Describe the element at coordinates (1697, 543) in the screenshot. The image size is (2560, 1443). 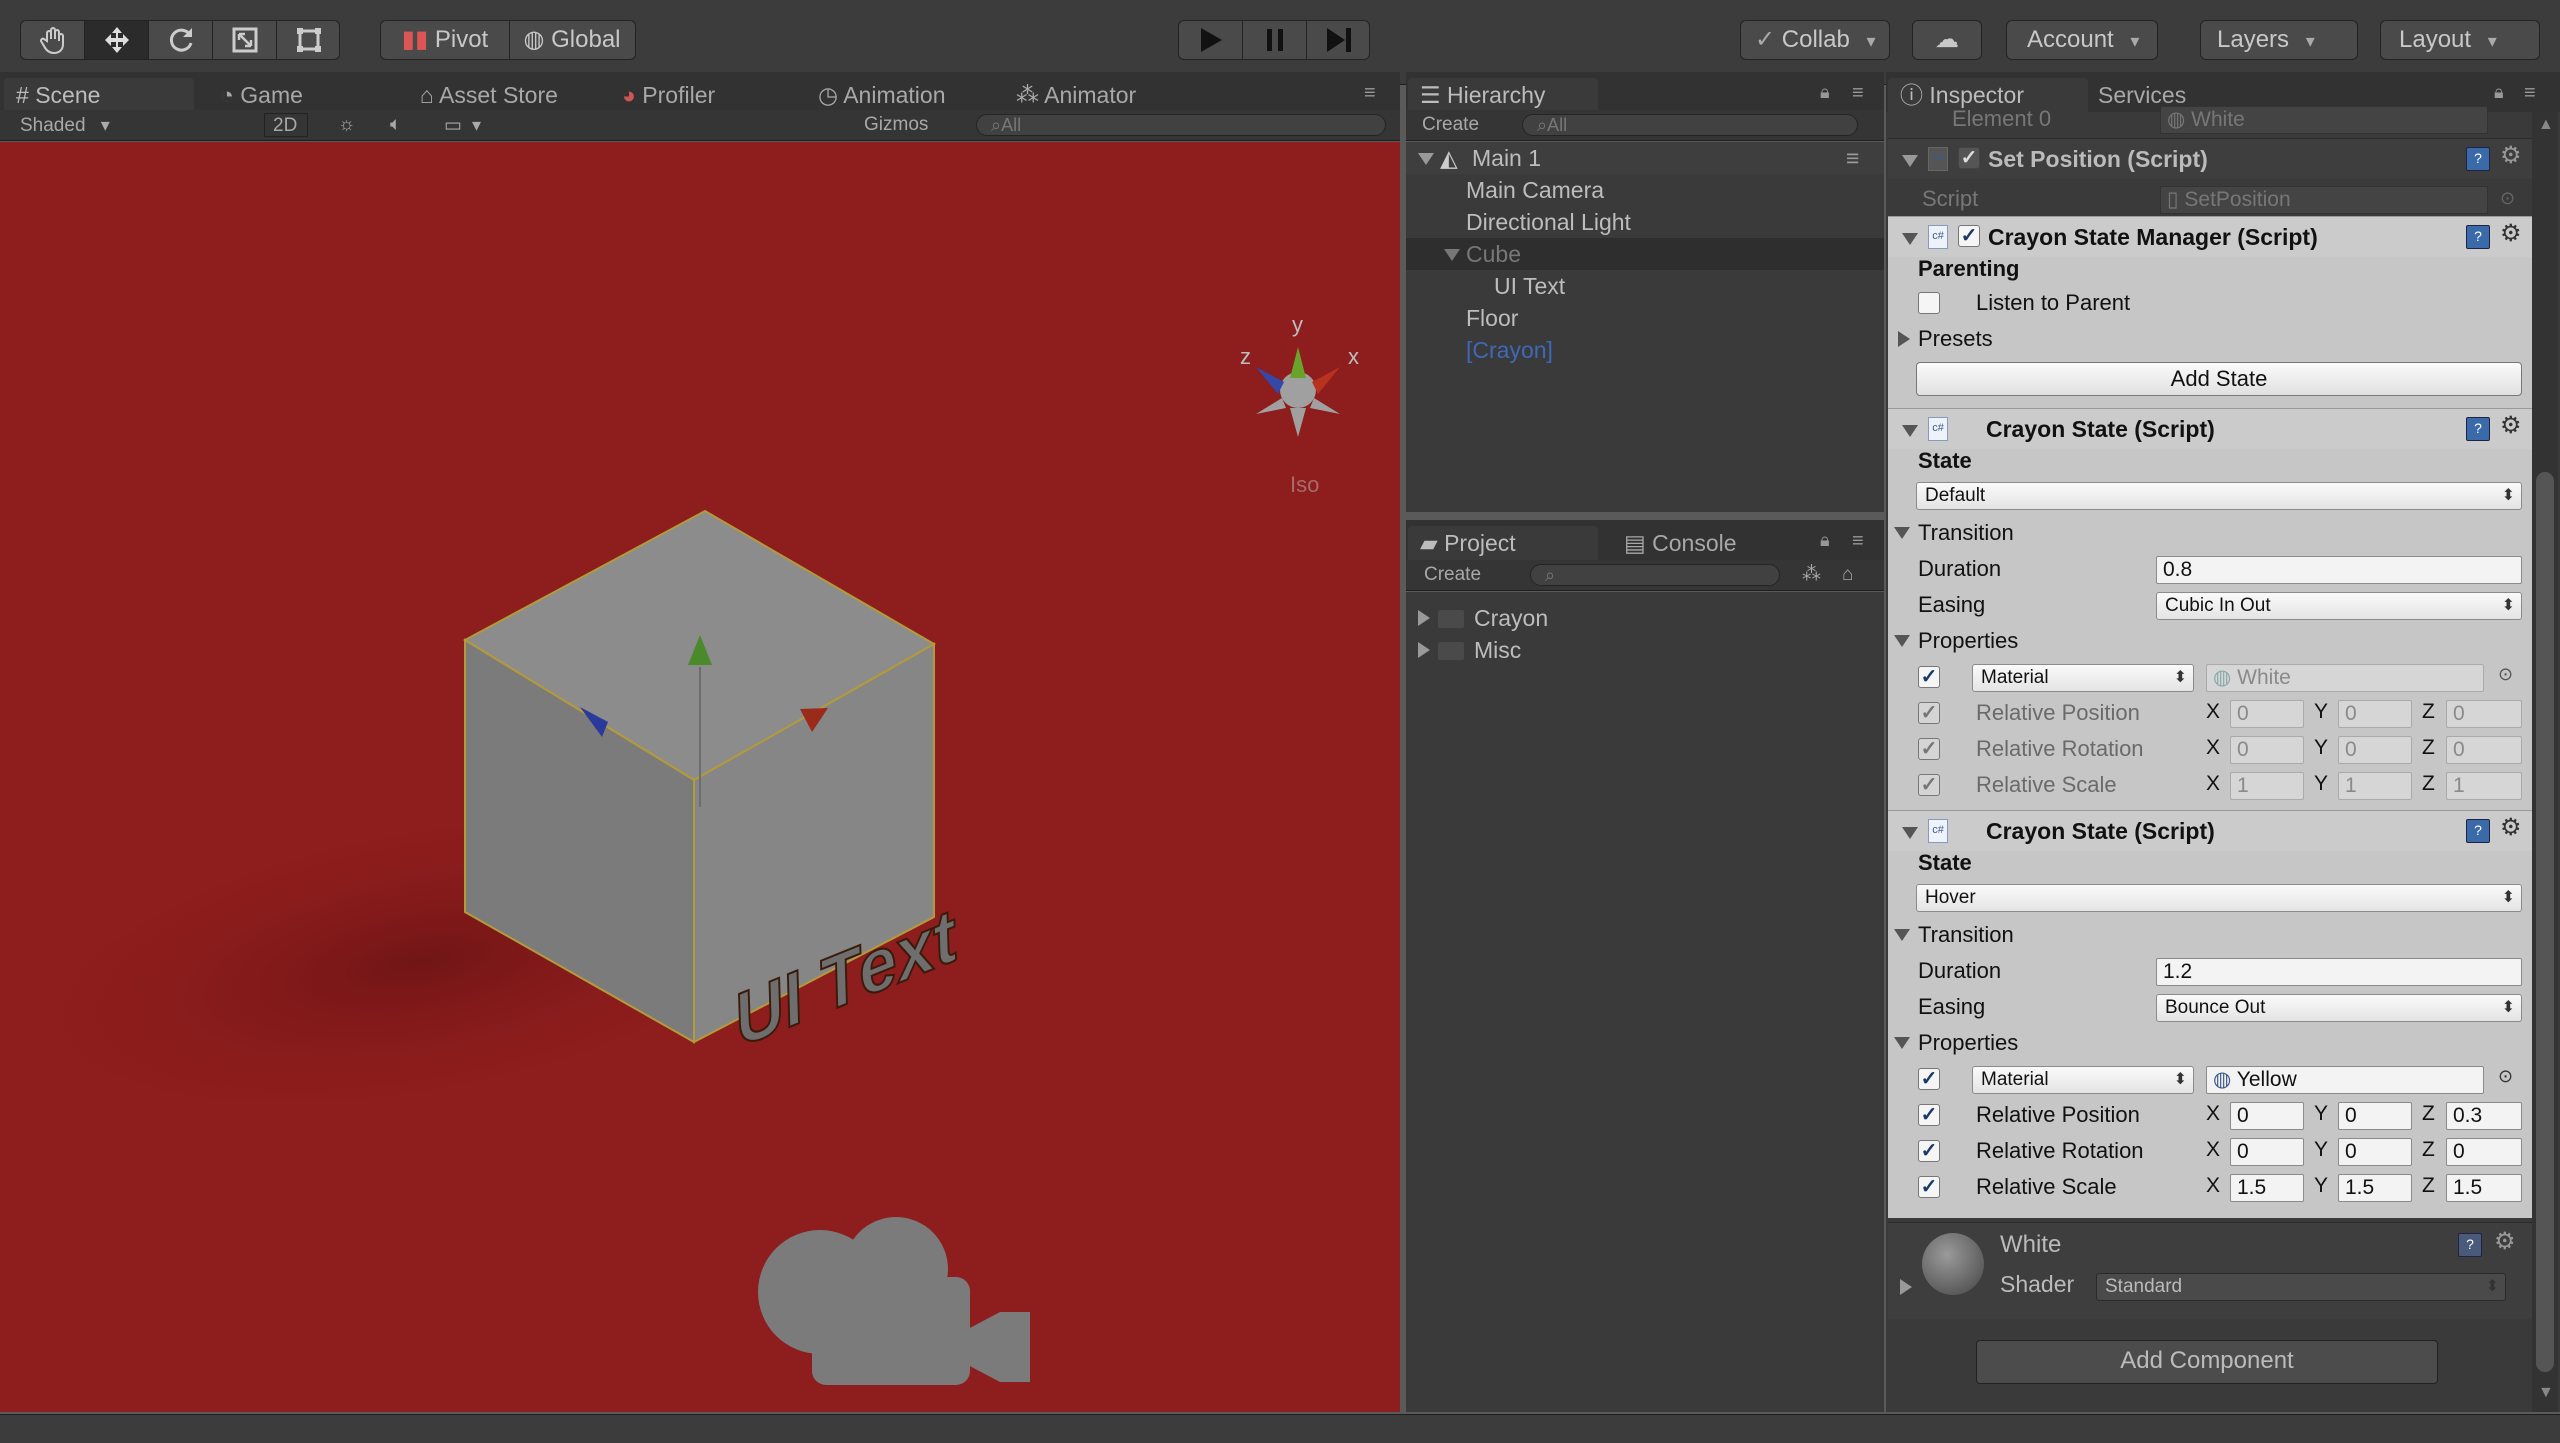
I see `tab-console: ▤ Console` at that location.